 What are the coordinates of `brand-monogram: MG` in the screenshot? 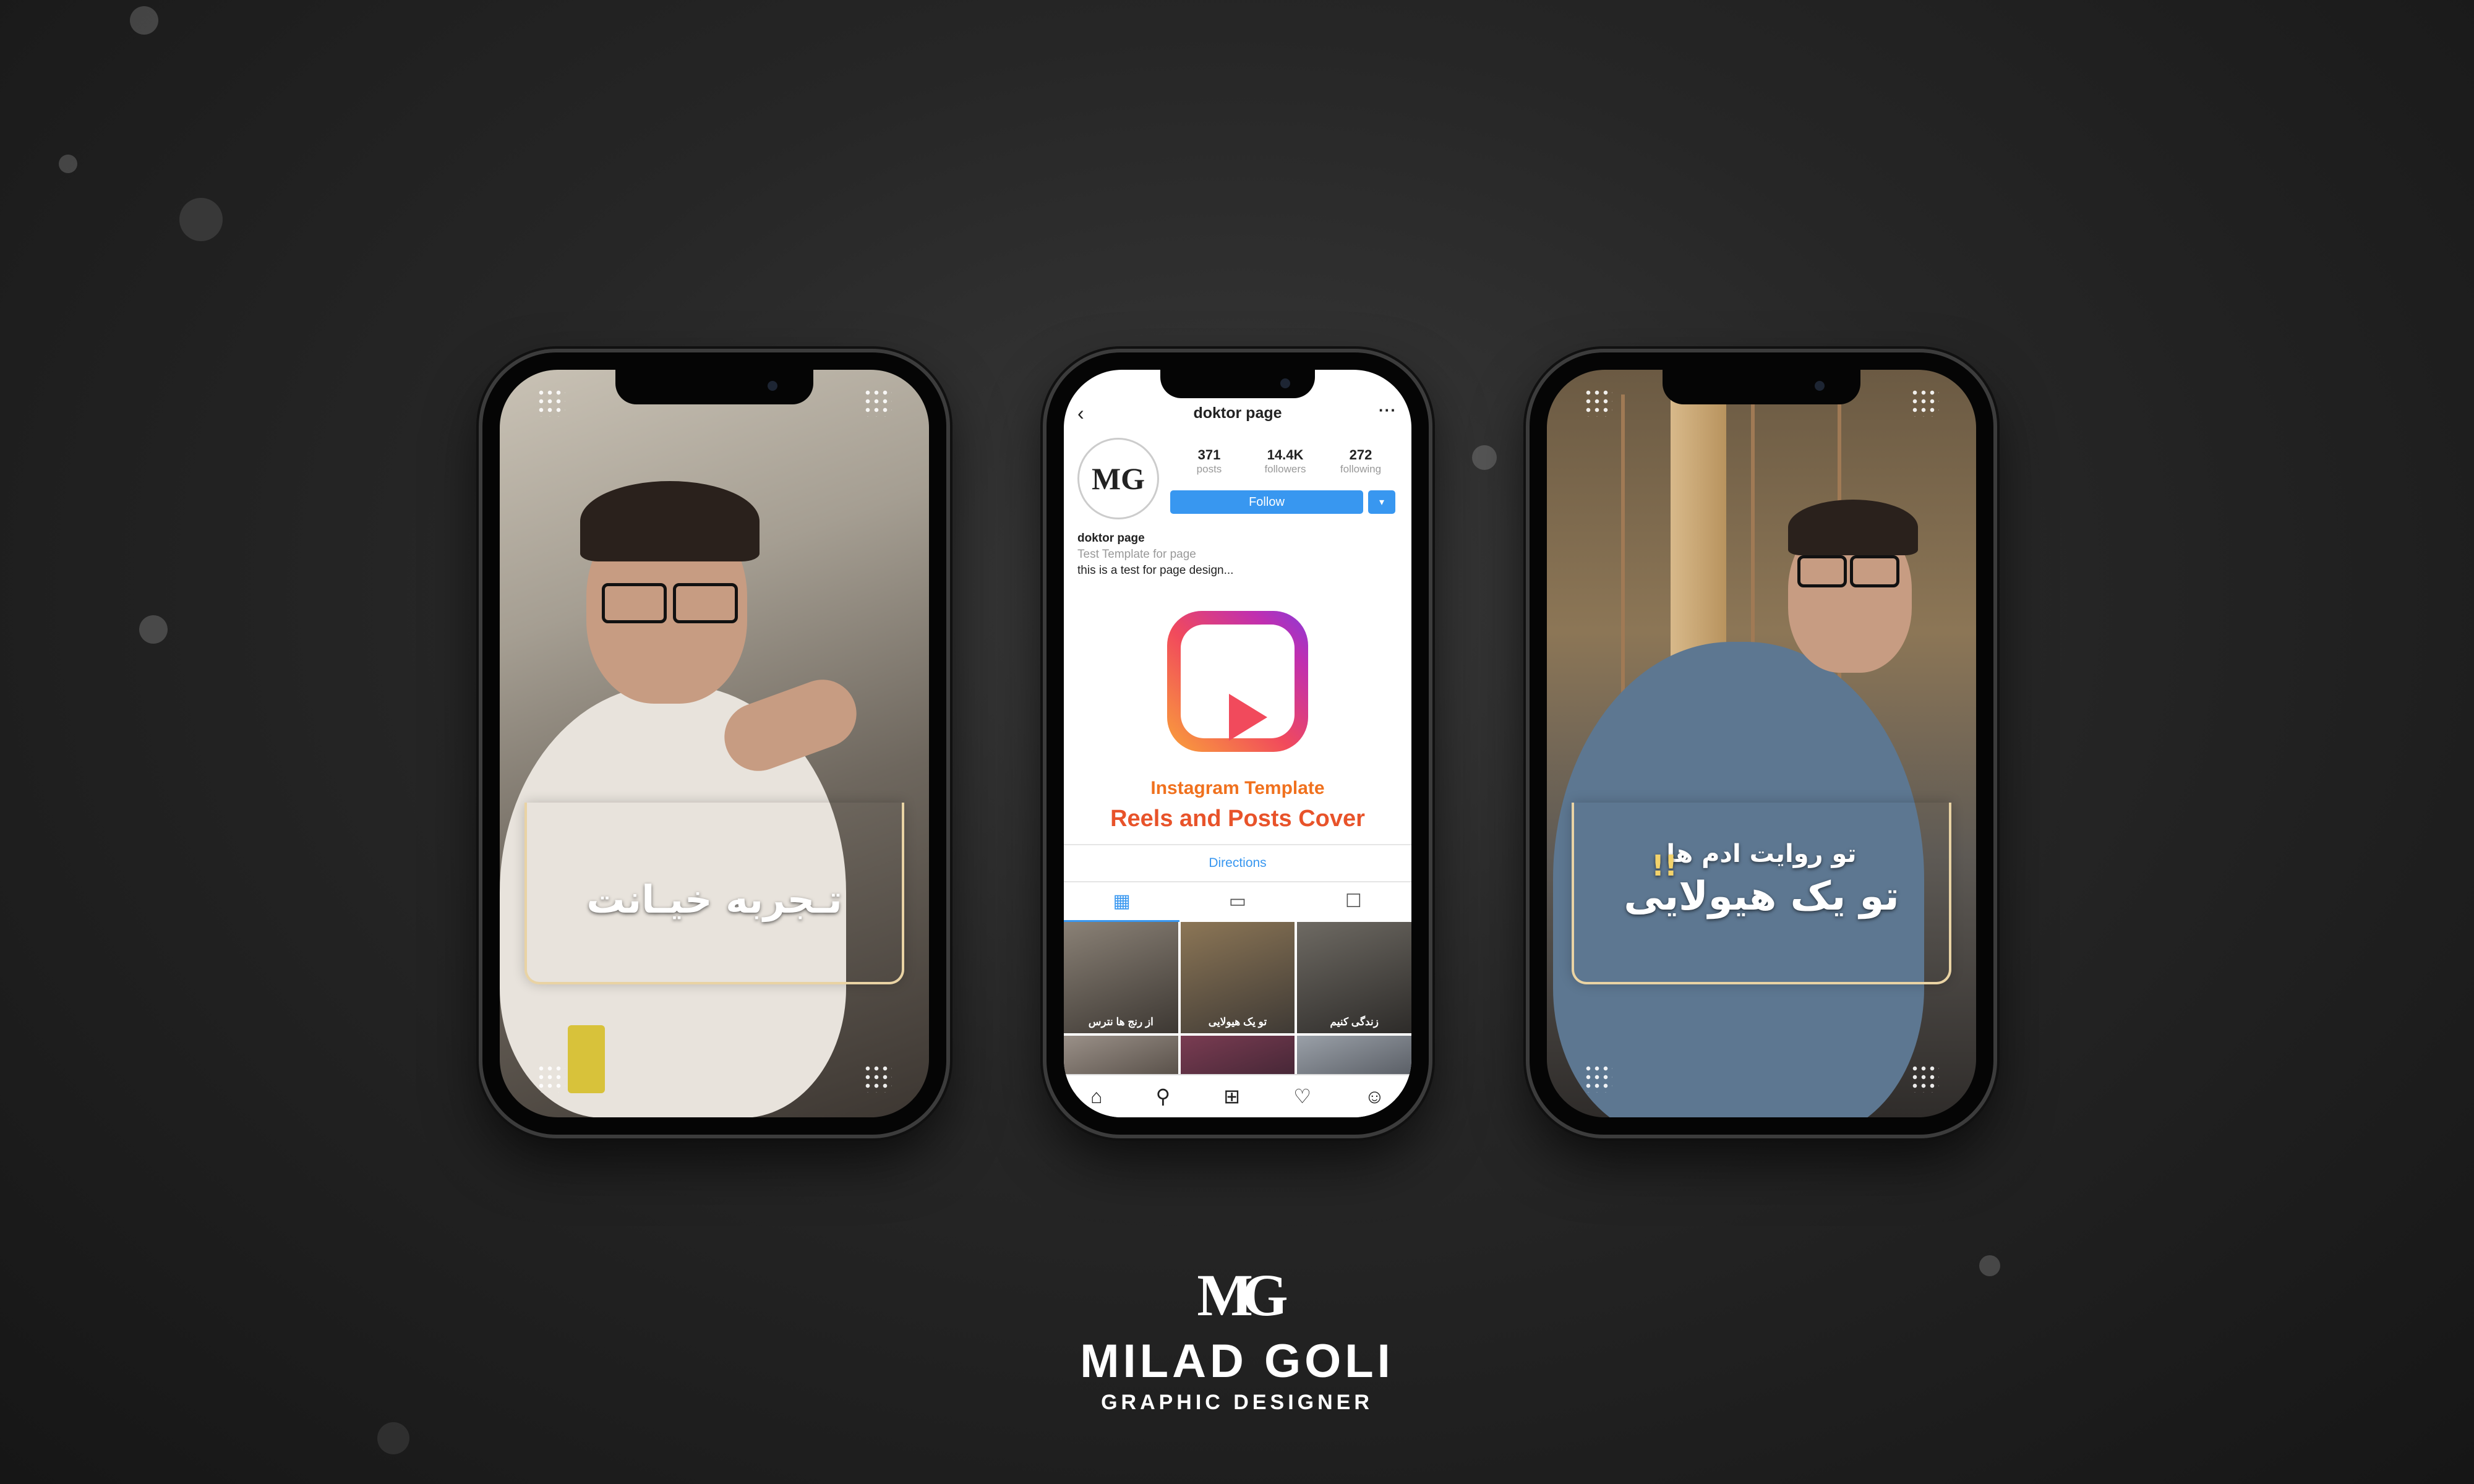 It's located at (1242, 1295).